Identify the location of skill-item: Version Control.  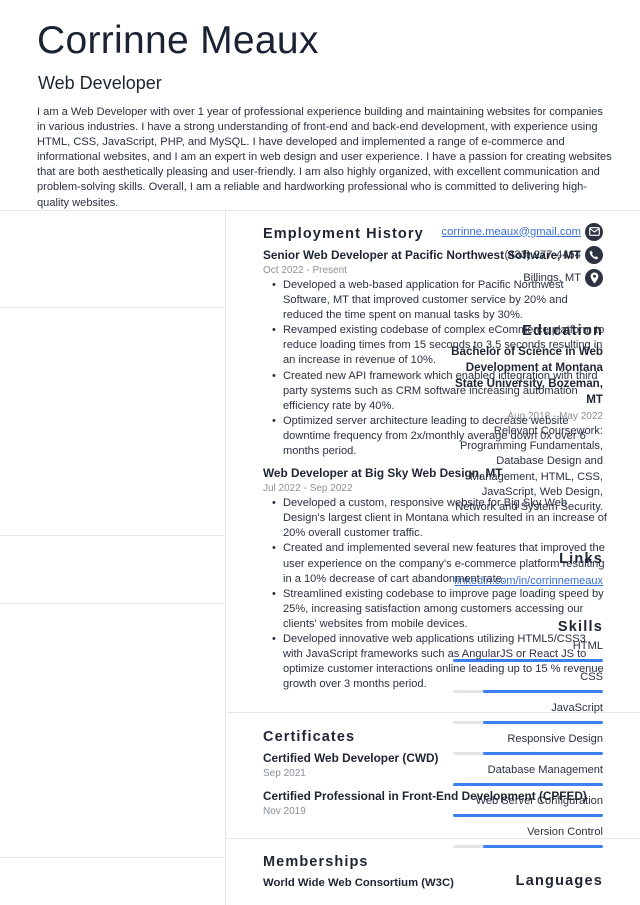
(528, 836).